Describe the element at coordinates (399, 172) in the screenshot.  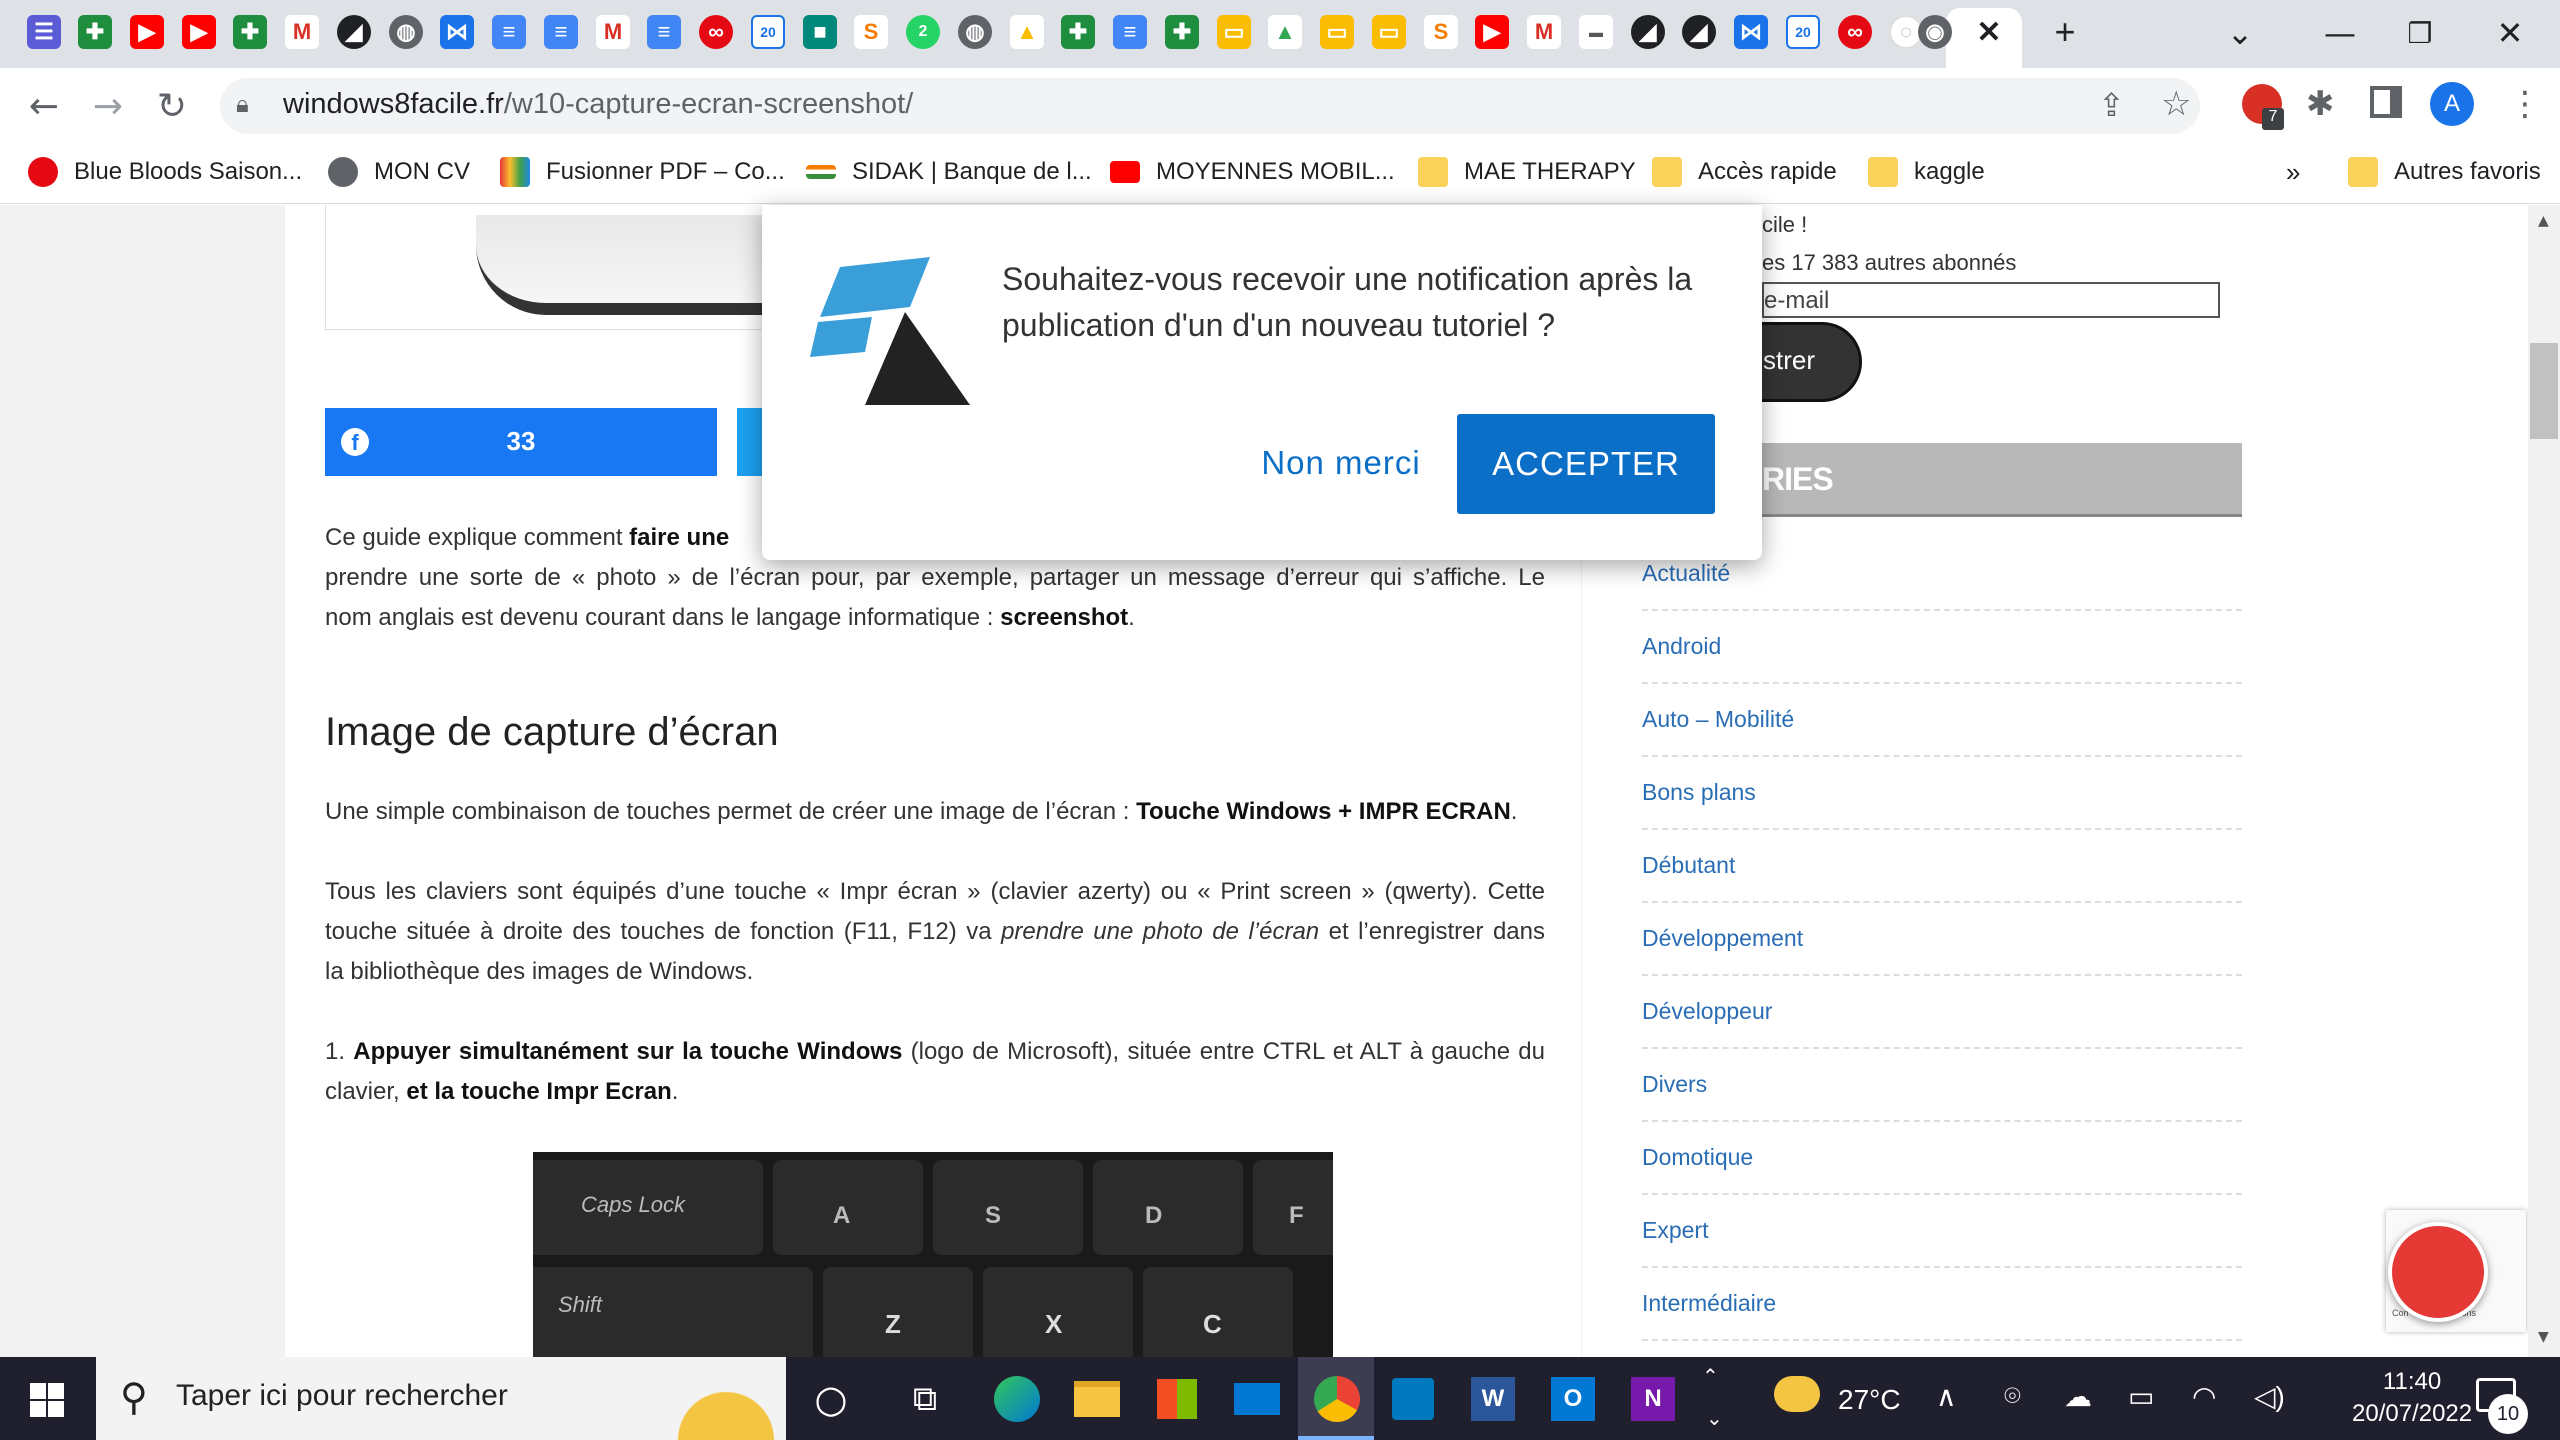
I see `bookmark-item: MON CV` at that location.